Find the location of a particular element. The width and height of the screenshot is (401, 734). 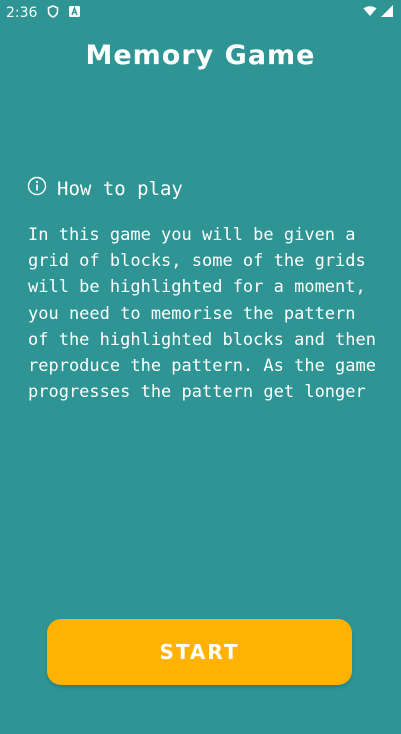

how-to-play-heading: How to play is located at coordinates (105, 188).